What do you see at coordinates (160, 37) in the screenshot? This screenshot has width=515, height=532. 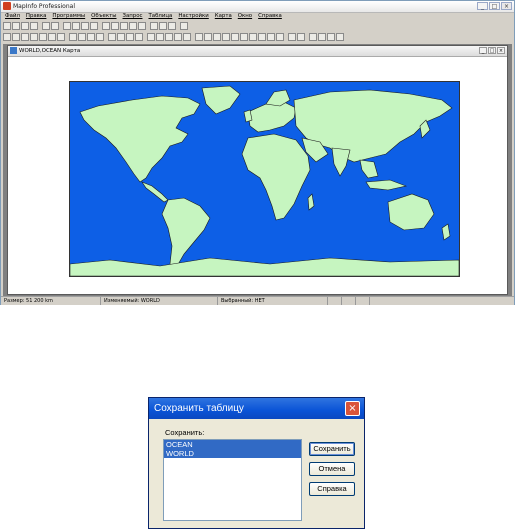 I see `ruler-icon` at bounding box center [160, 37].